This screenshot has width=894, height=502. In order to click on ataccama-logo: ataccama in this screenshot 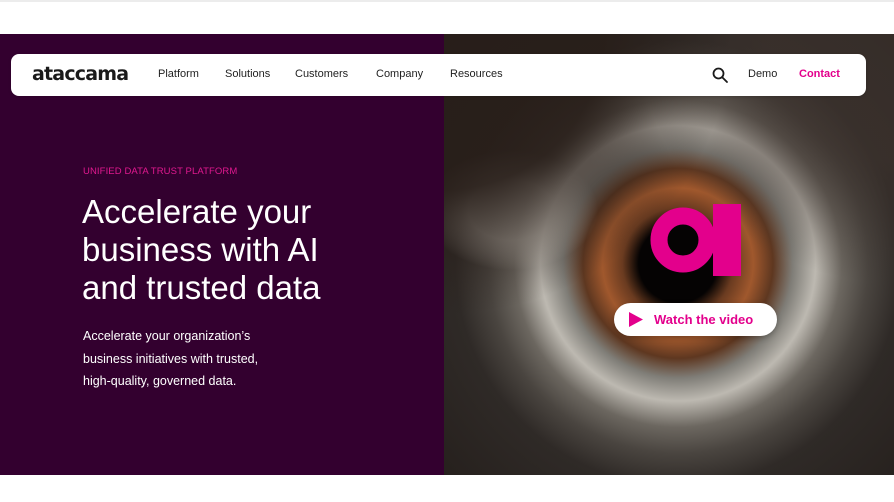, I will do `click(80, 74)`.